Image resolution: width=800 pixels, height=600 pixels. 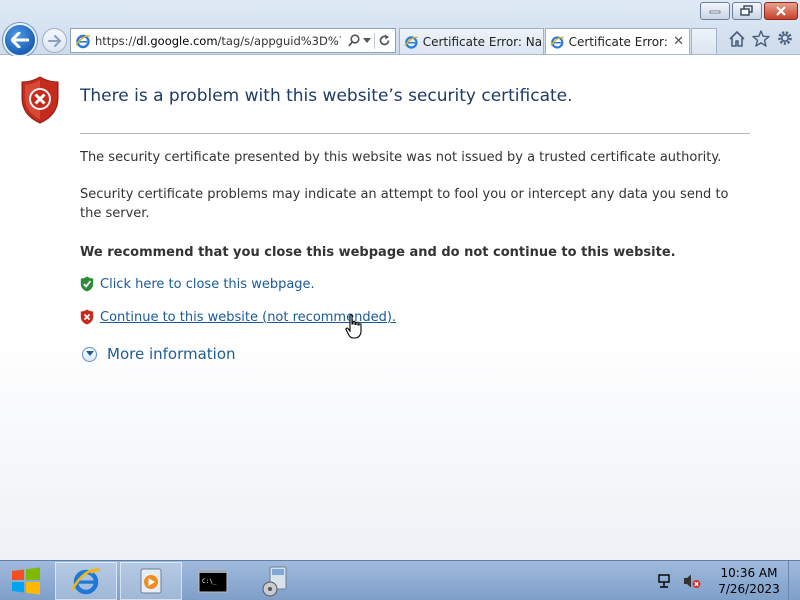 What do you see at coordinates (171, 354) in the screenshot?
I see `more-information-label: More information` at bounding box center [171, 354].